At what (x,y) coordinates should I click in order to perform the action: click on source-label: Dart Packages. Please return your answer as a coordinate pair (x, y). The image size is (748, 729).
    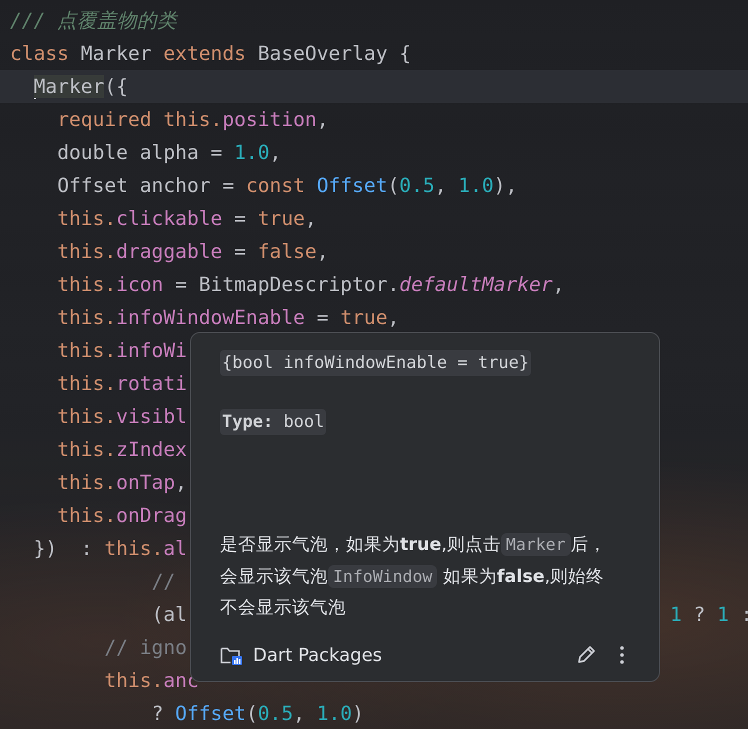
    Looking at the image, I should click on (318, 655).